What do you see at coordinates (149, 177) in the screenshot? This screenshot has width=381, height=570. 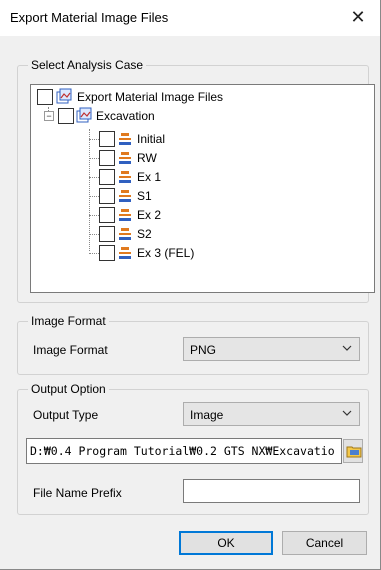 I see `stage-label: Ex 1` at bounding box center [149, 177].